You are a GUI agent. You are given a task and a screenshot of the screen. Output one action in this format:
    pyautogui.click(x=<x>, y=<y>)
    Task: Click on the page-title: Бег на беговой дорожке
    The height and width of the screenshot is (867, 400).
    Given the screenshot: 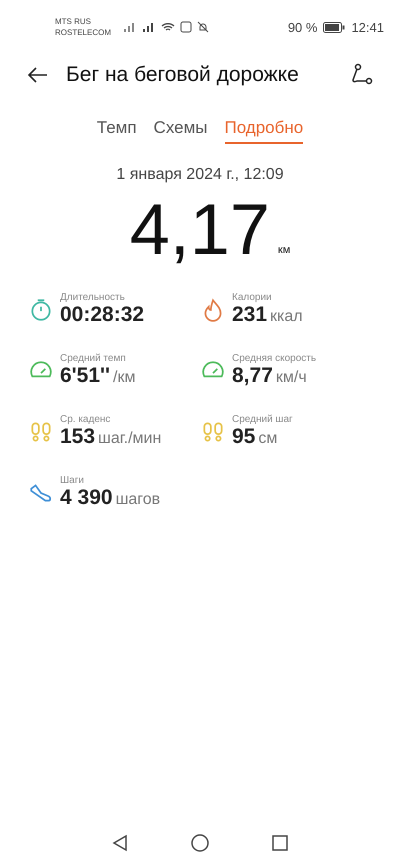 What is the action you would take?
    pyautogui.click(x=183, y=75)
    